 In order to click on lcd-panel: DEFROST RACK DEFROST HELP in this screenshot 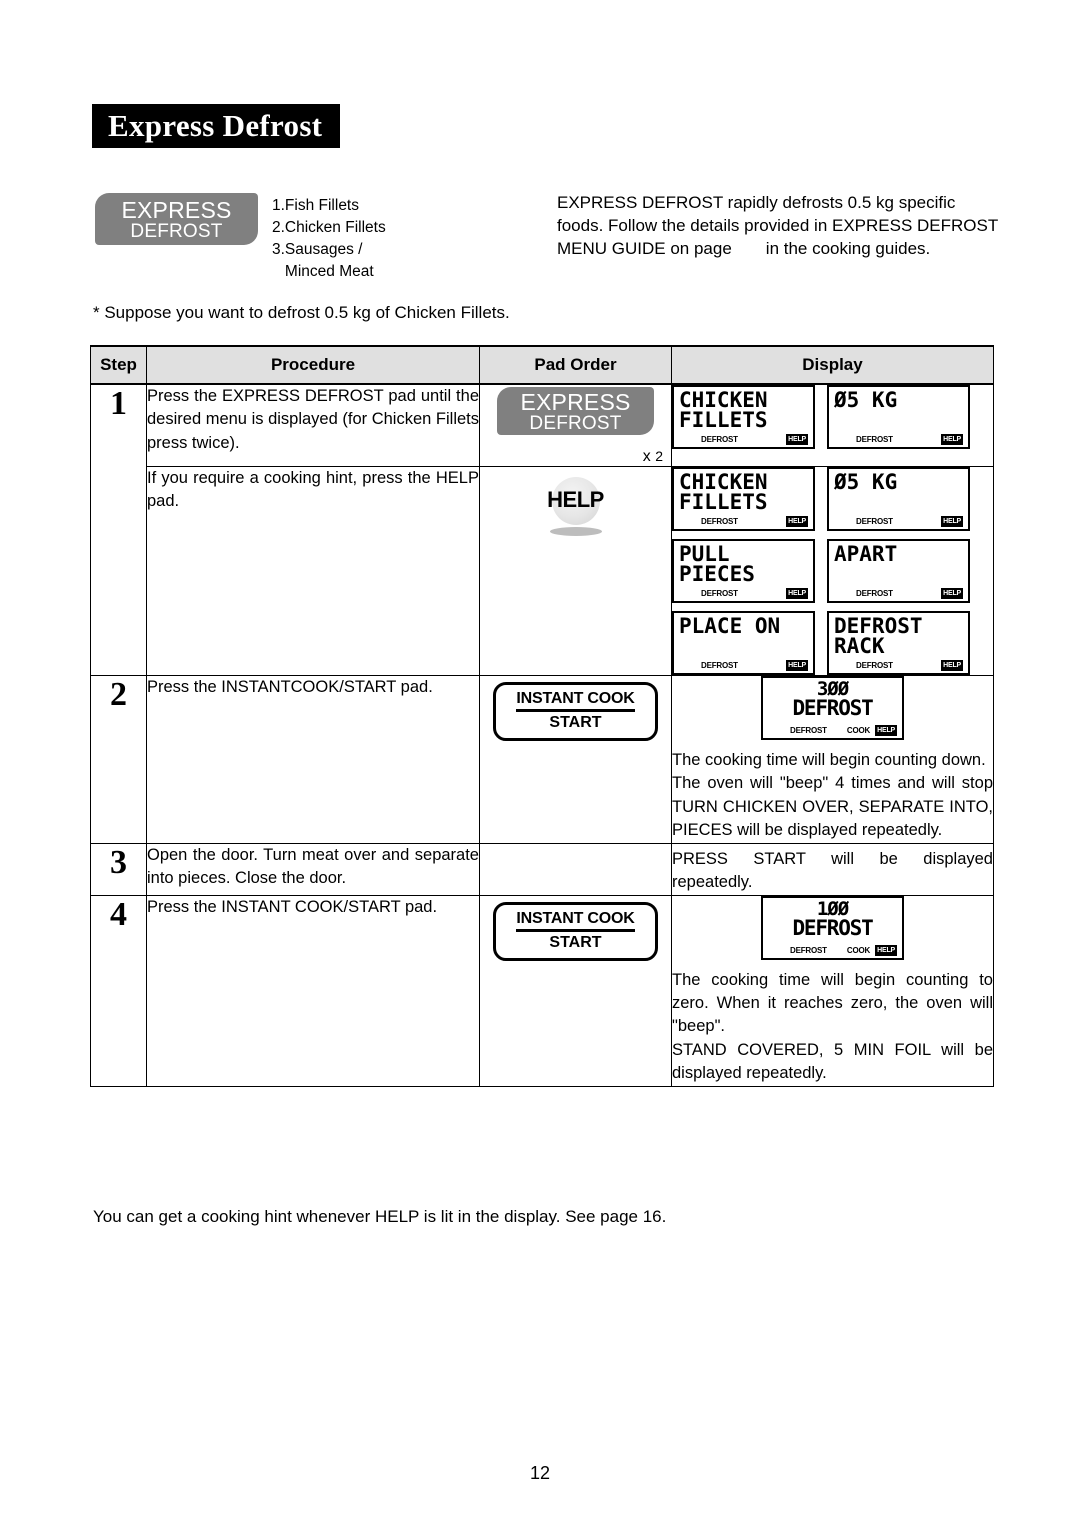, I will do `click(898, 643)`.